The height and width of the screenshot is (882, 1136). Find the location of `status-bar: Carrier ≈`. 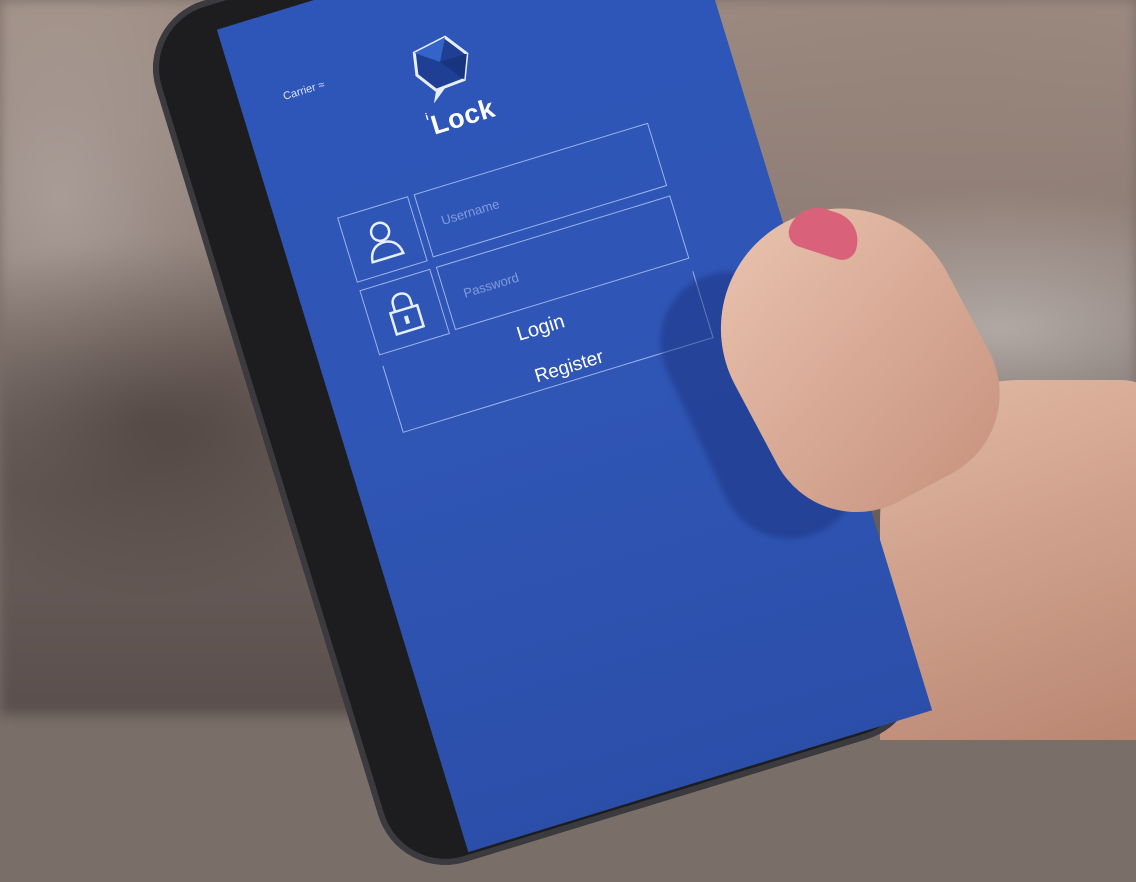

status-bar: Carrier ≈ is located at coordinates (304, 91).